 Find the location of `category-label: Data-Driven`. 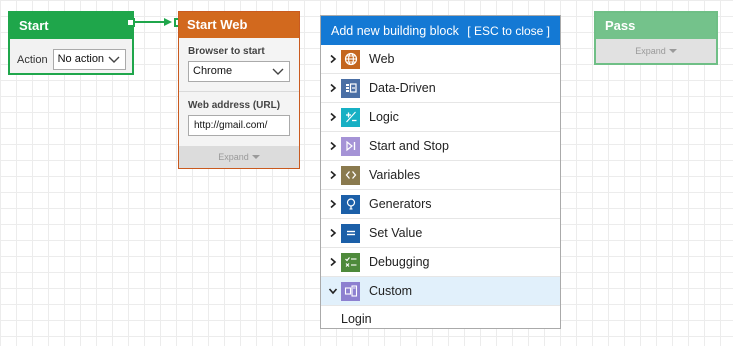

category-label: Data-Driven is located at coordinates (402, 88).